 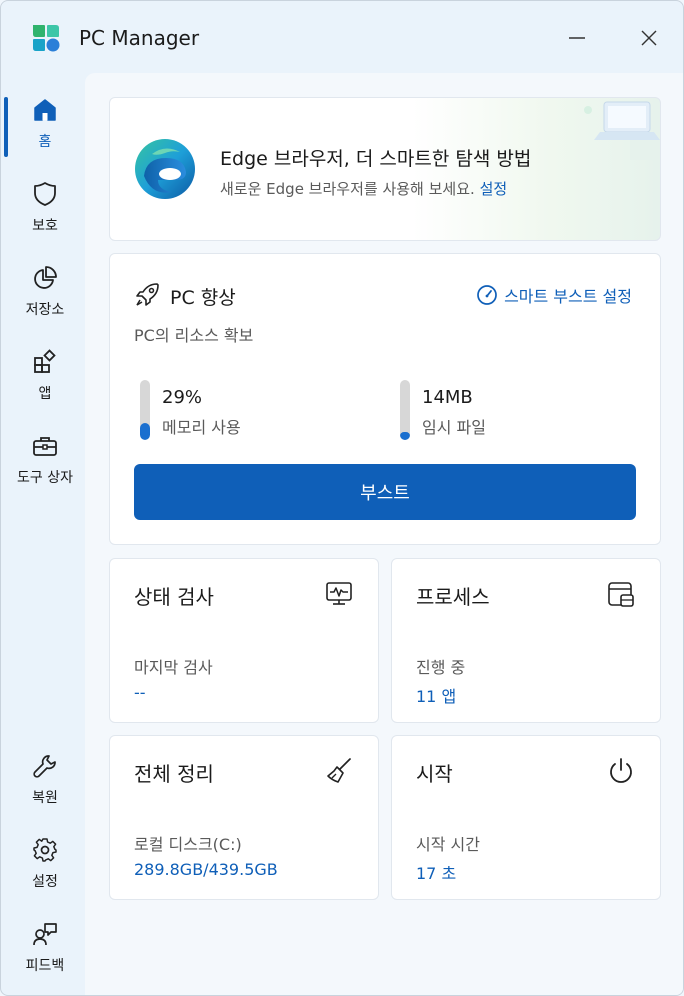 What do you see at coordinates (45, 394) in the screenshot?
I see `sidebar-item-label: 앱` at bounding box center [45, 394].